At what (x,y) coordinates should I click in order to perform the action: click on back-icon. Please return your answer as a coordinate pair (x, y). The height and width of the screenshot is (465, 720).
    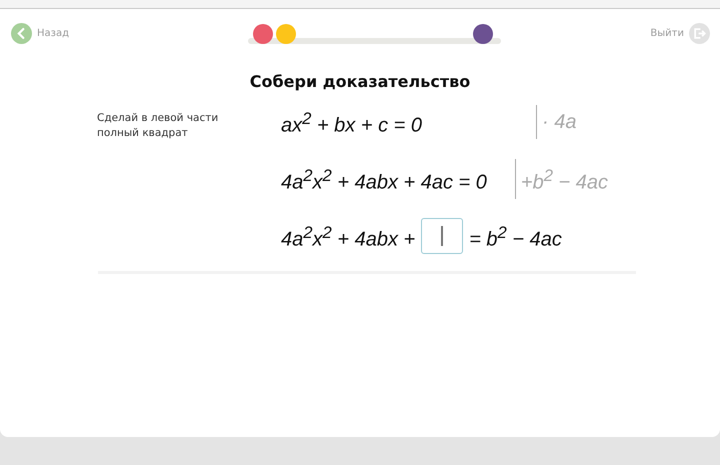
    Looking at the image, I should click on (21, 33).